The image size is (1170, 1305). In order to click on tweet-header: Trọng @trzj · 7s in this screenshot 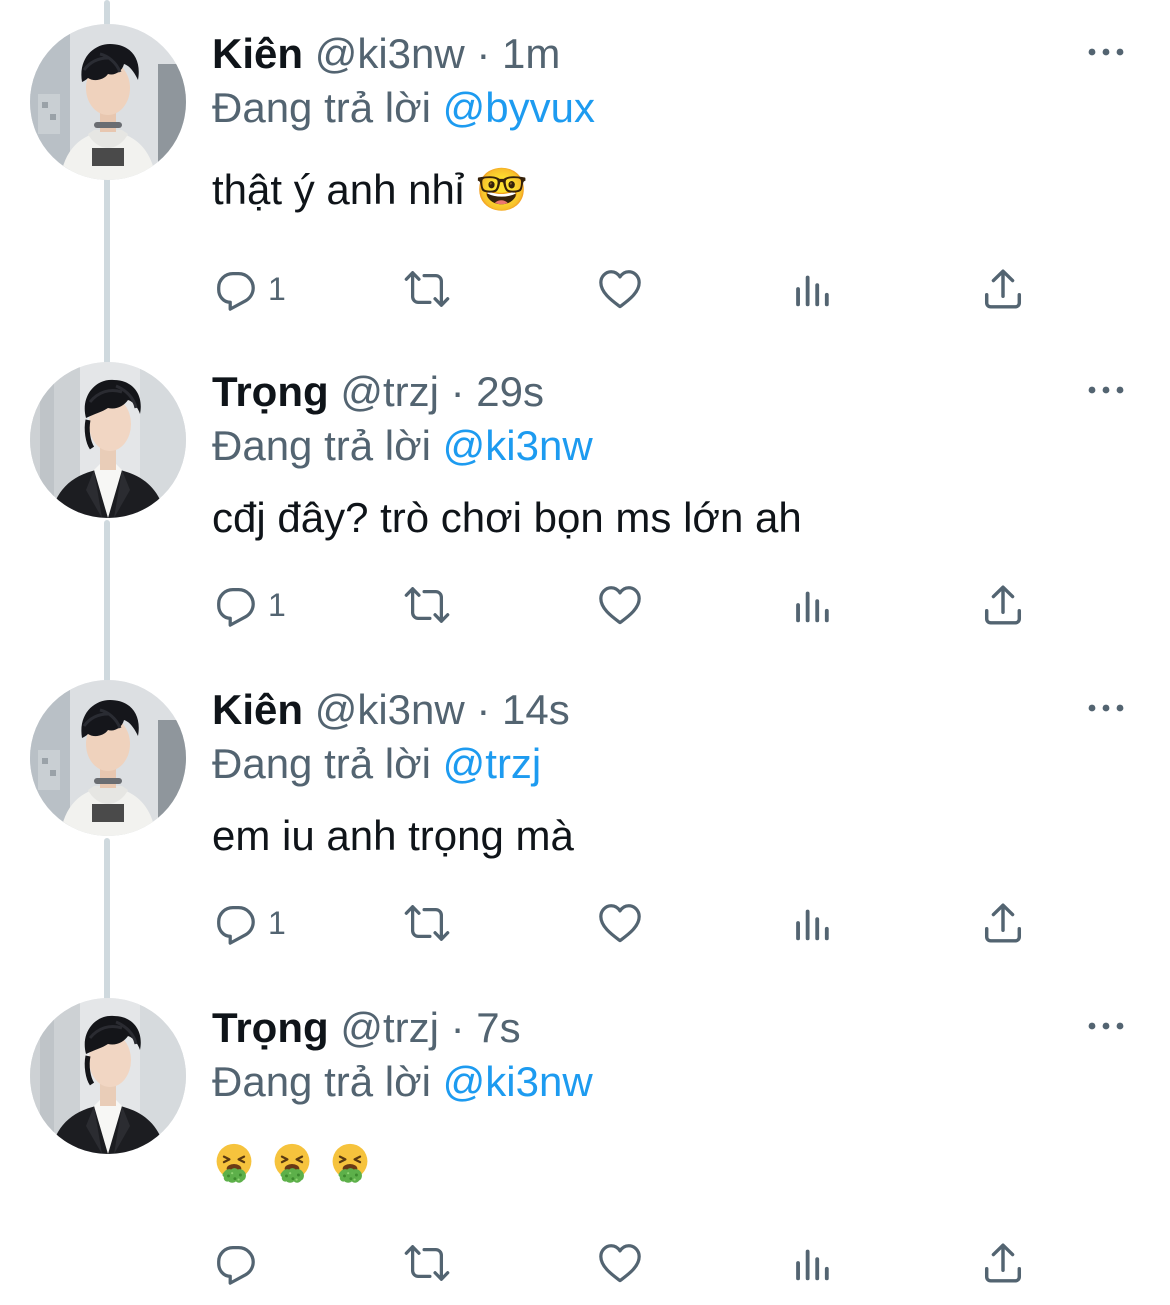, I will do `click(366, 1028)`.